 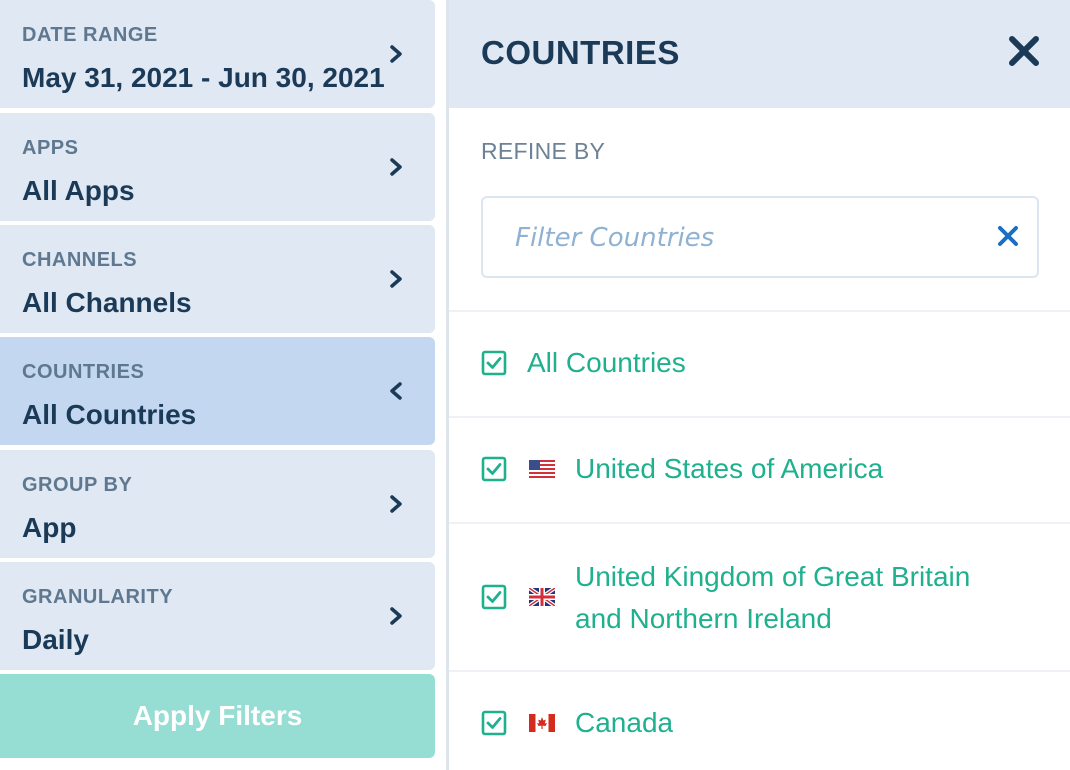 I want to click on country-label: United States of America, so click(x=729, y=468).